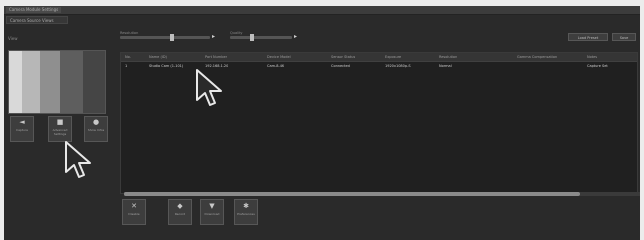 The height and width of the screenshot is (240, 644). What do you see at coordinates (592, 57) in the screenshot?
I see `column-header: Notes` at bounding box center [592, 57].